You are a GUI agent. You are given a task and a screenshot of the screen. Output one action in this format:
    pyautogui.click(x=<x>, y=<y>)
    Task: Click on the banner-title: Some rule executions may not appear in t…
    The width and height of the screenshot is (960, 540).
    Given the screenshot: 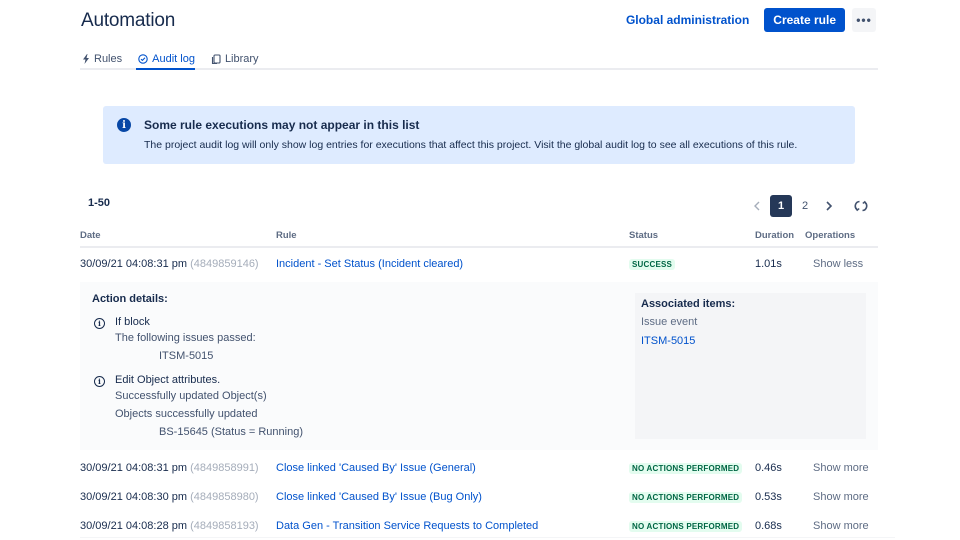 What is the action you would take?
    pyautogui.click(x=282, y=125)
    